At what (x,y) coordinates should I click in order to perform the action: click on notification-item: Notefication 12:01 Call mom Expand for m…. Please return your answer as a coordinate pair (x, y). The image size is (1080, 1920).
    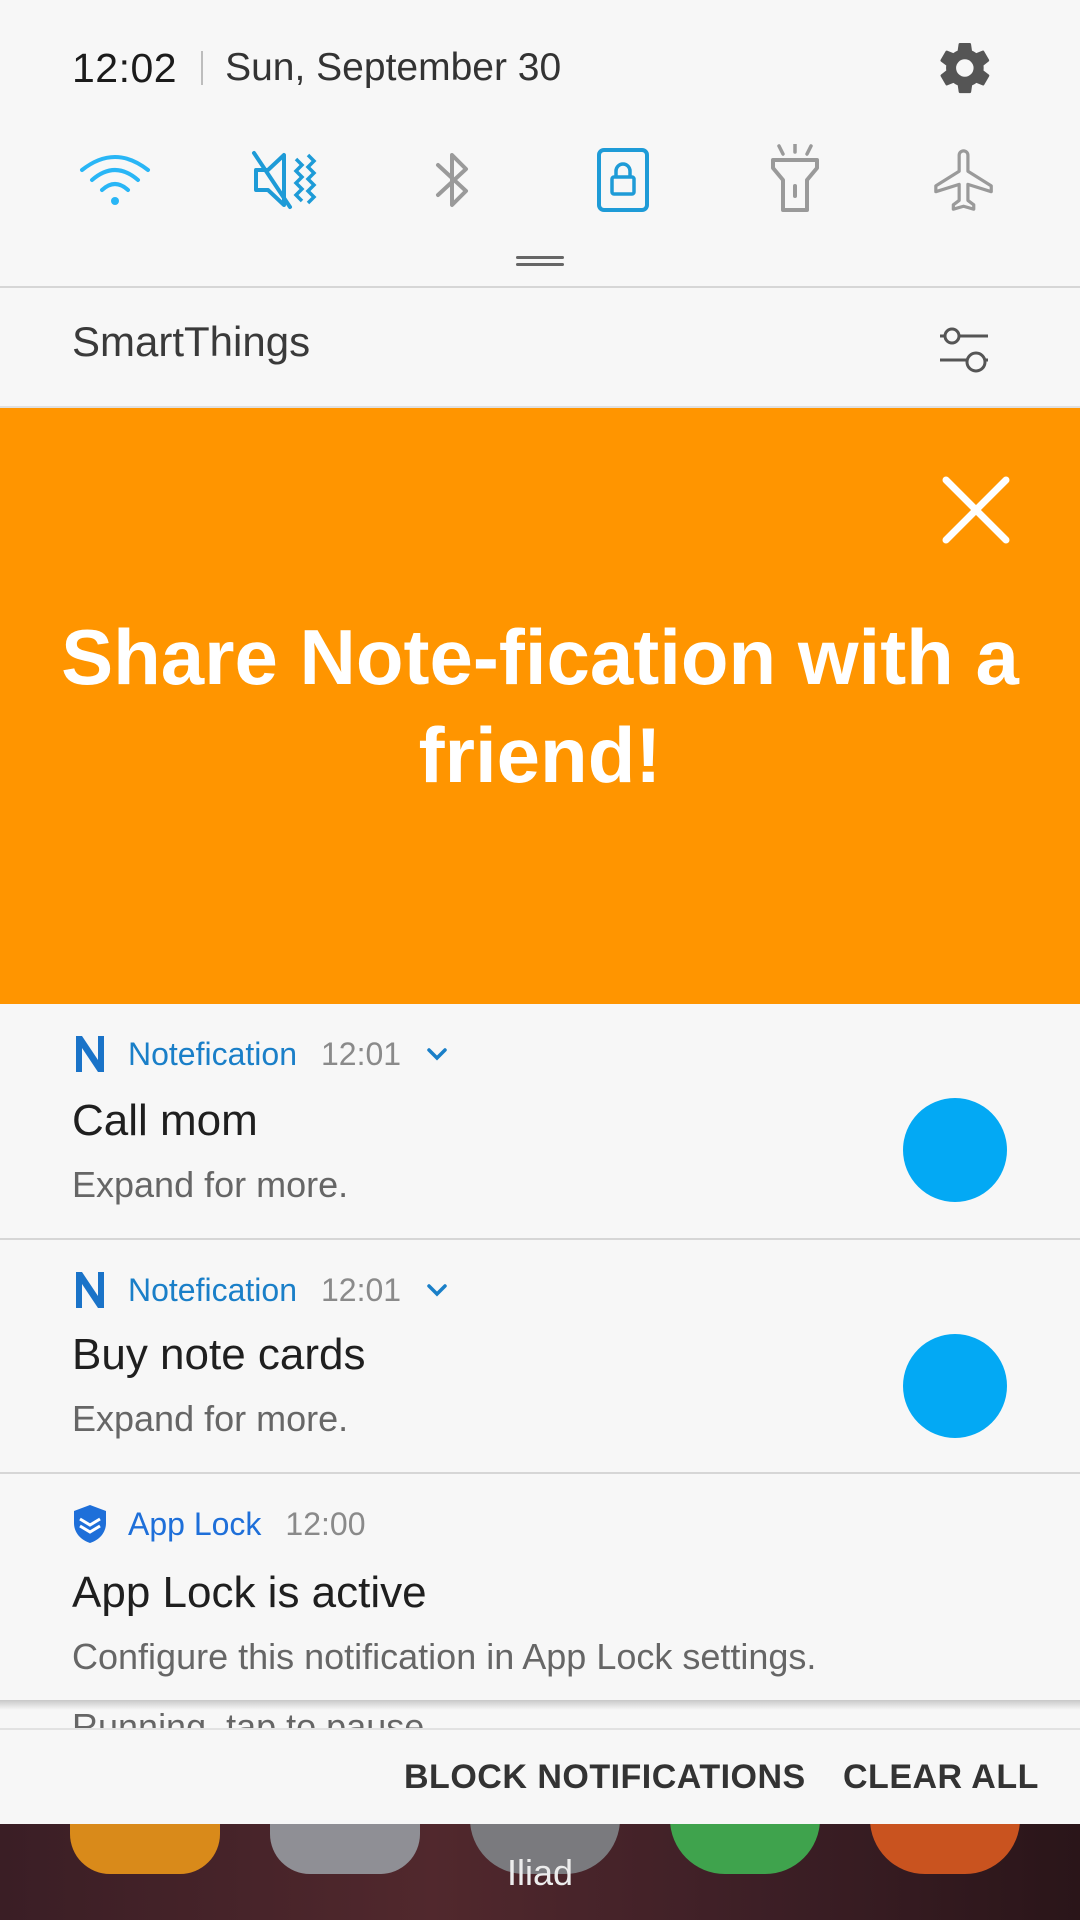
    Looking at the image, I should click on (540, 1121).